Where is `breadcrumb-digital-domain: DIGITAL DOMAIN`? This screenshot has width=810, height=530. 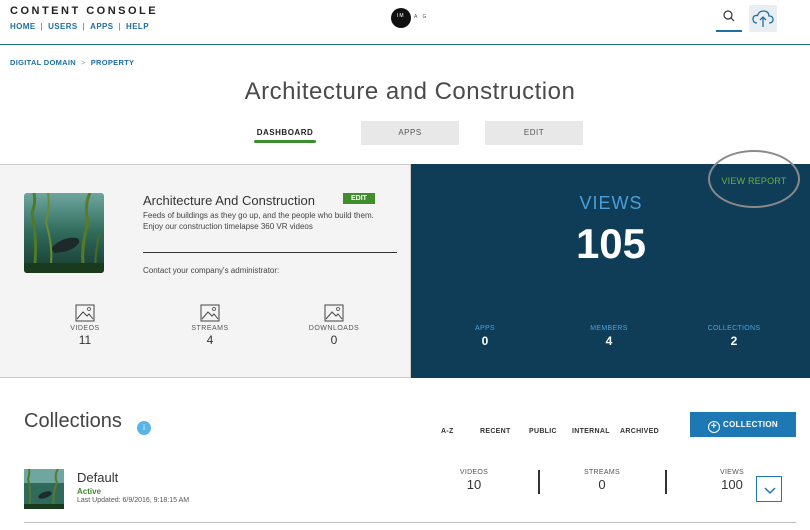 breadcrumb-digital-domain: DIGITAL DOMAIN is located at coordinates (43, 62).